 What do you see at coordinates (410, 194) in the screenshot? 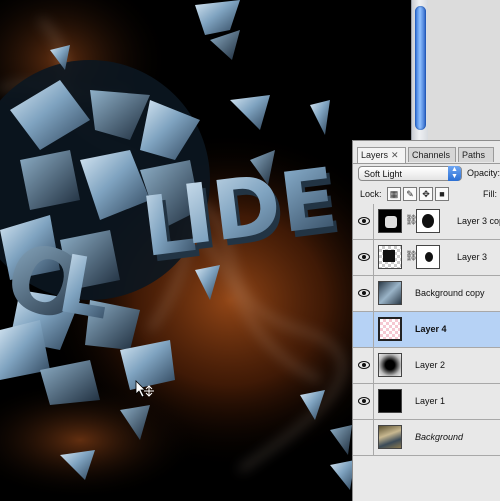
I see `lock-image-icon: ✎` at bounding box center [410, 194].